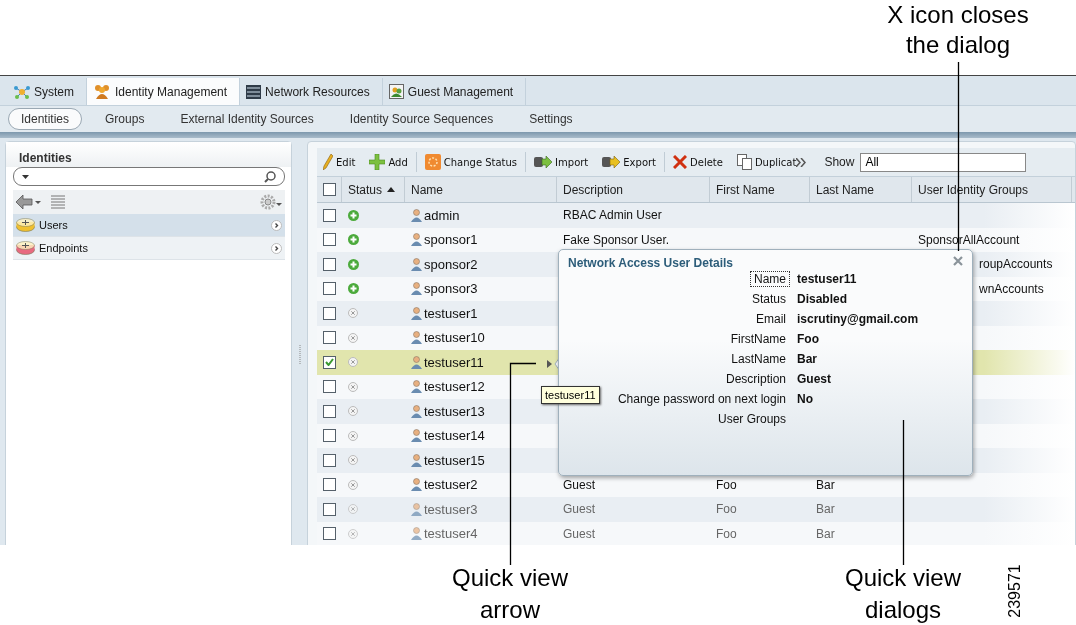 Image resolution: width=1076 pixels, height=625 pixels. I want to click on field-label: LastName, so click(758, 359).